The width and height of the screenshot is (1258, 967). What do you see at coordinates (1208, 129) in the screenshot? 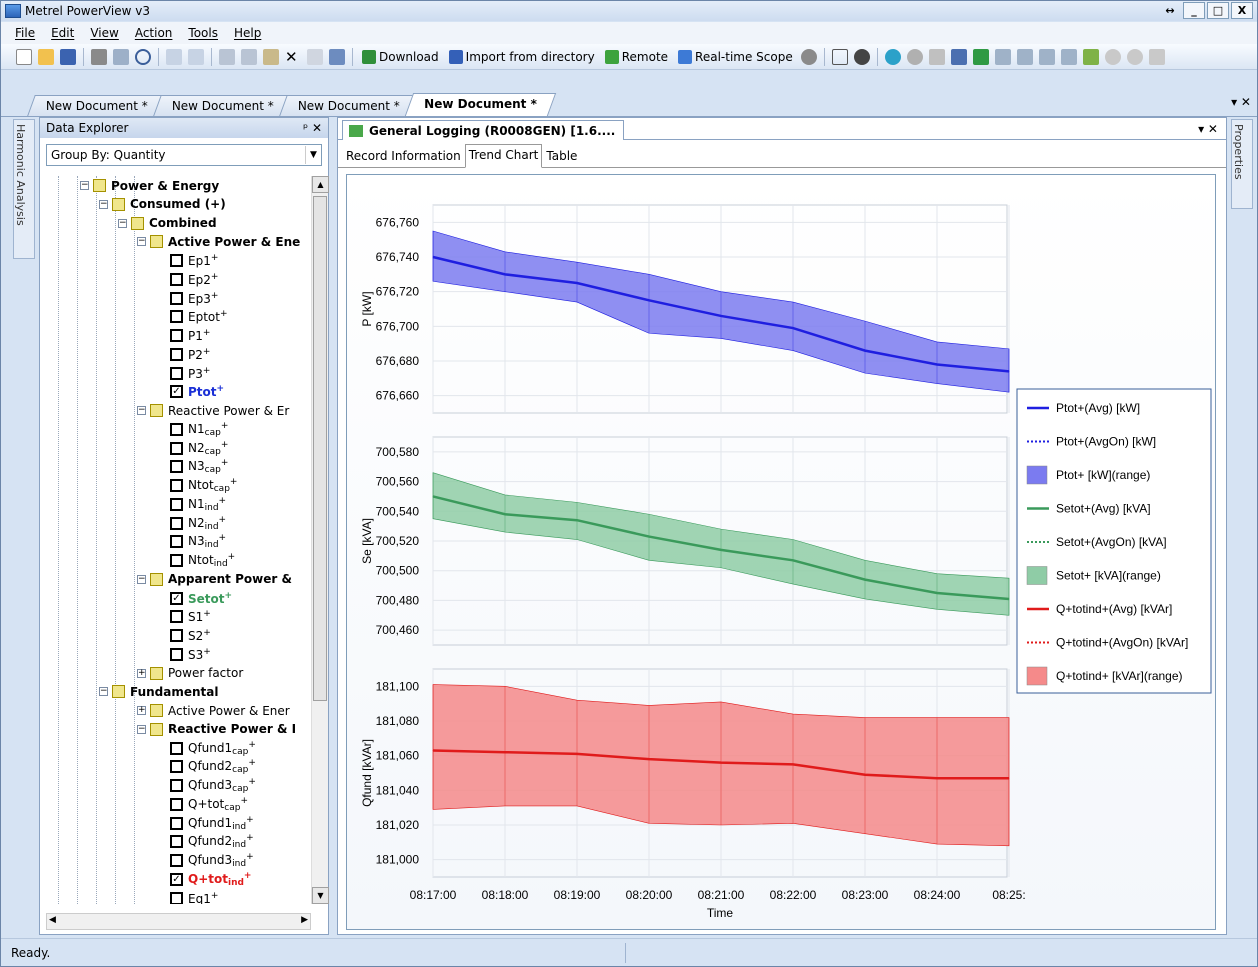
I see `document-menu-close-icon: ▾ ✕` at bounding box center [1208, 129].